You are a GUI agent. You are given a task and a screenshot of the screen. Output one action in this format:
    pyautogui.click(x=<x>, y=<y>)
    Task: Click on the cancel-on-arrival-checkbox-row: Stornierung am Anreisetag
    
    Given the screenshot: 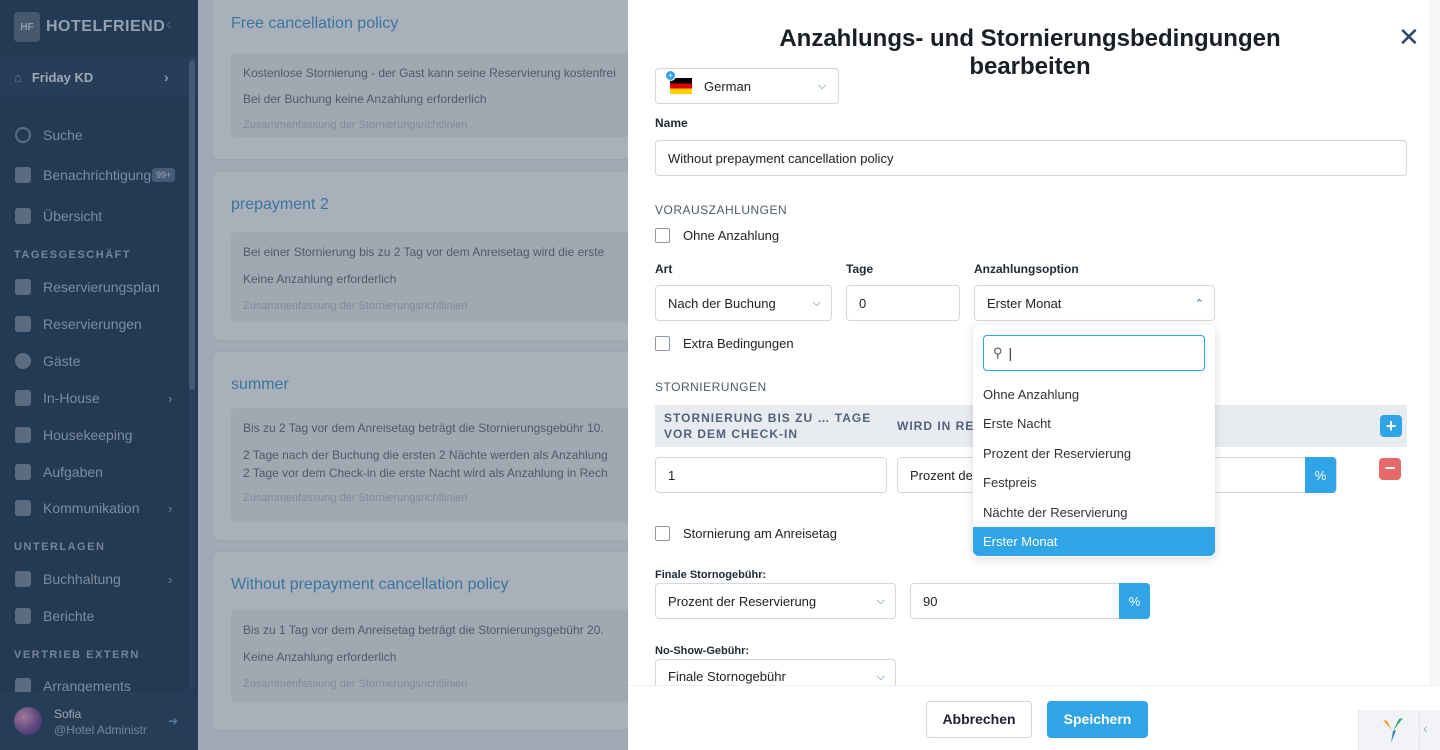 What is the action you would take?
    pyautogui.click(x=746, y=533)
    